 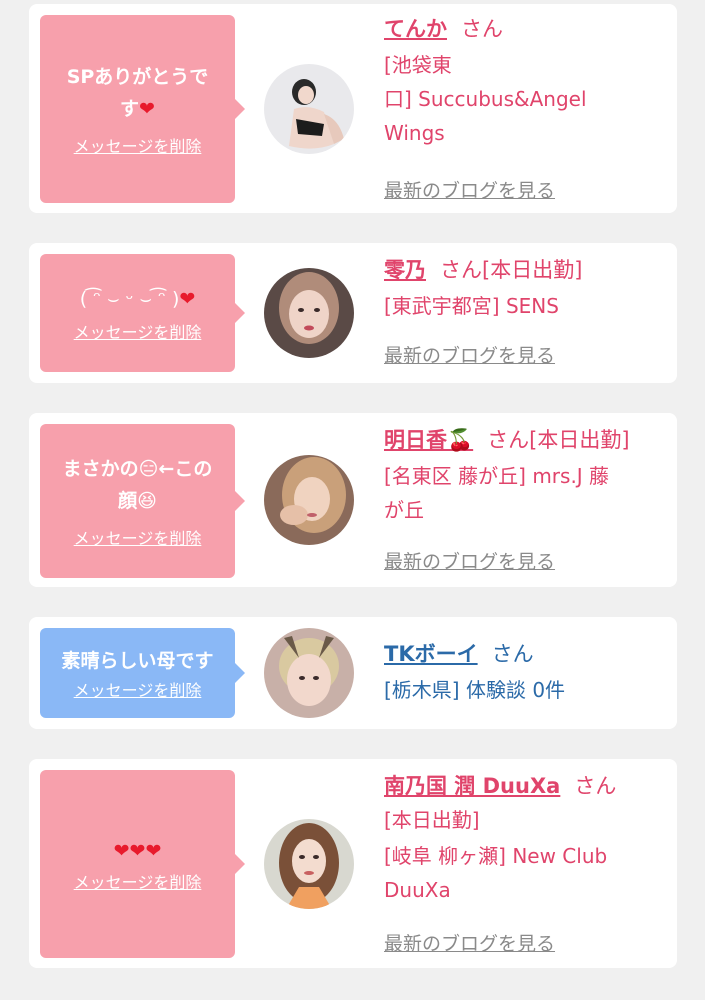 What do you see at coordinates (138, 485) in the screenshot?
I see `message-text: まさかの😑←この 顔😆` at bounding box center [138, 485].